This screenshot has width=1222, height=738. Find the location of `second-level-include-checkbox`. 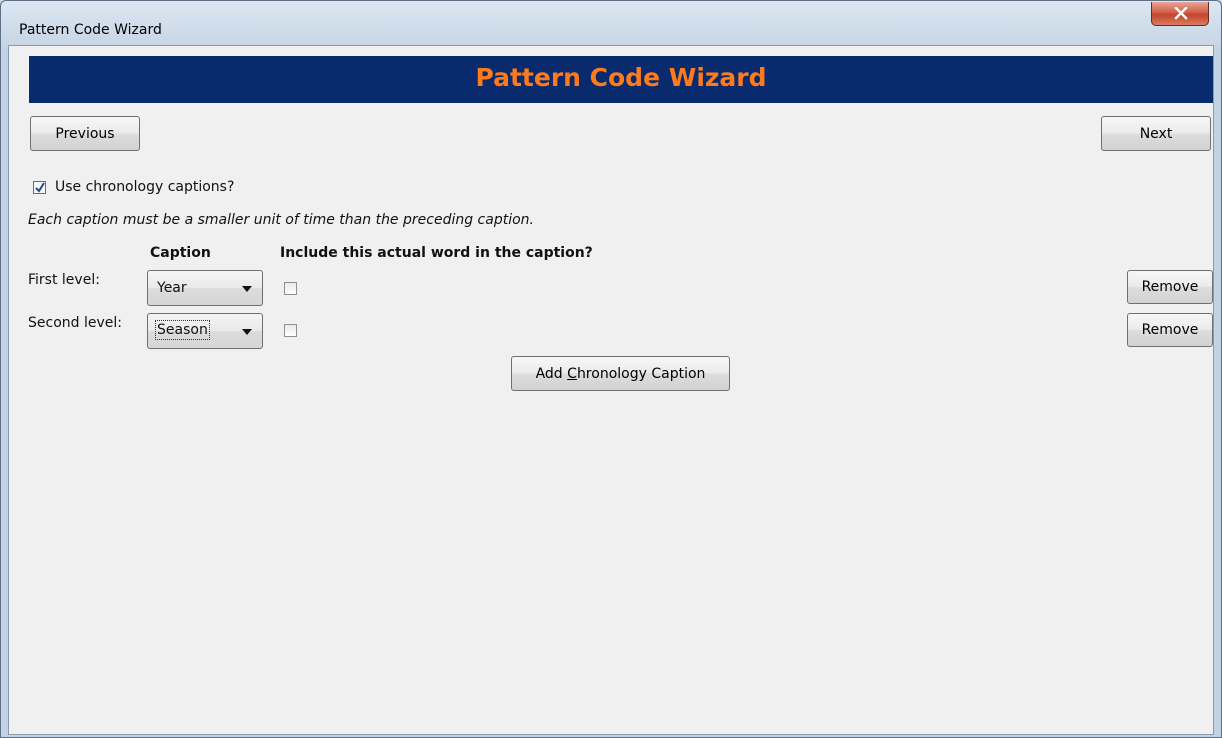

second-level-include-checkbox is located at coordinates (290, 330).